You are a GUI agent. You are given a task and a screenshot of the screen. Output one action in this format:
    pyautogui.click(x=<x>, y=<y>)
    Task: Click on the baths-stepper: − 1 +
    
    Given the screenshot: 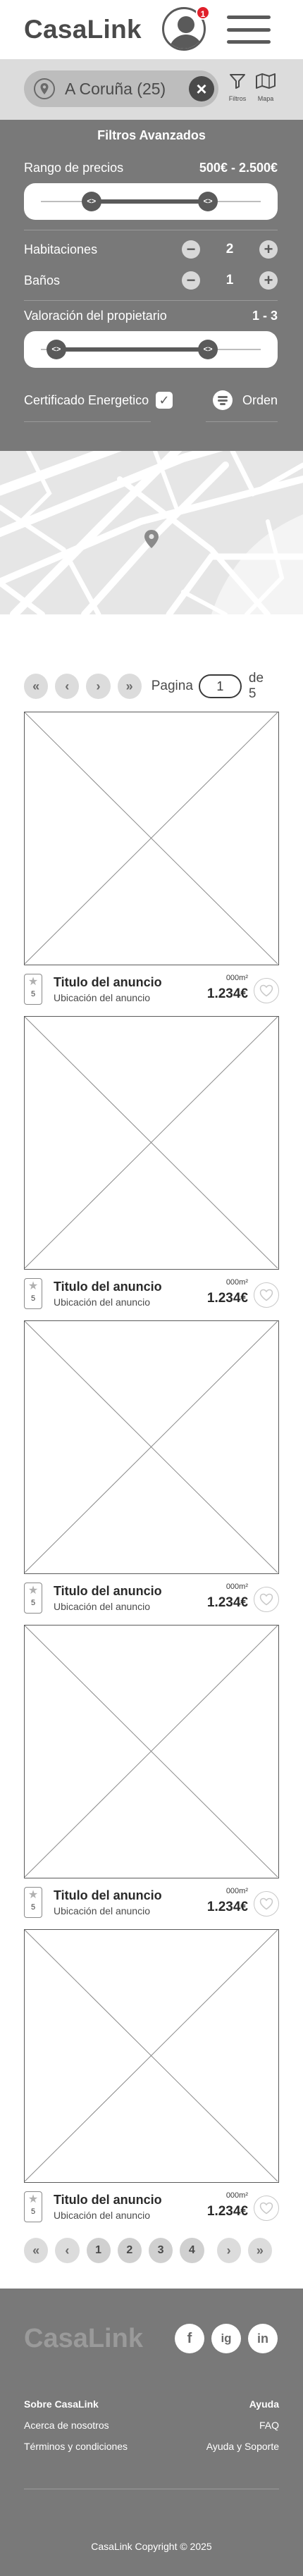 What is the action you would take?
    pyautogui.click(x=230, y=280)
    